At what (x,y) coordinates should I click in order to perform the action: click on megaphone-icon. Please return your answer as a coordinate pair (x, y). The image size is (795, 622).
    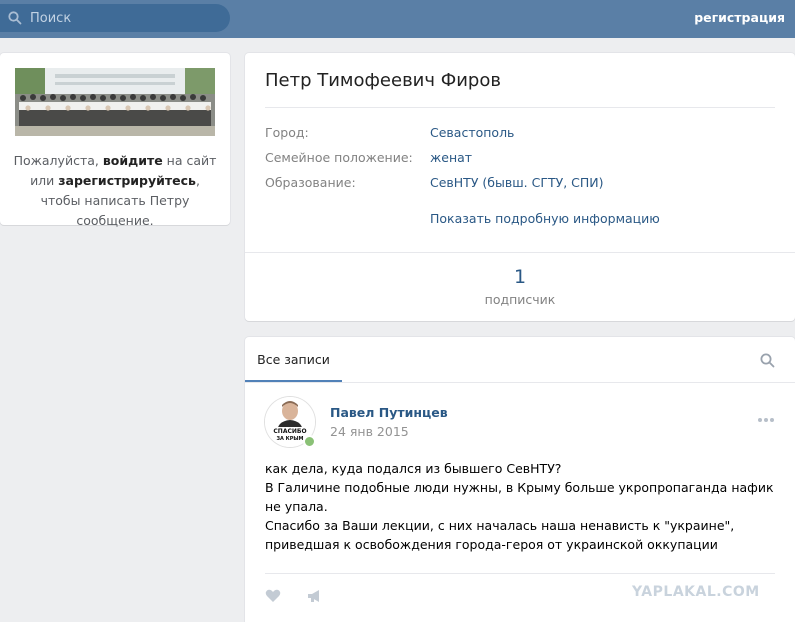
    Looking at the image, I should click on (315, 596).